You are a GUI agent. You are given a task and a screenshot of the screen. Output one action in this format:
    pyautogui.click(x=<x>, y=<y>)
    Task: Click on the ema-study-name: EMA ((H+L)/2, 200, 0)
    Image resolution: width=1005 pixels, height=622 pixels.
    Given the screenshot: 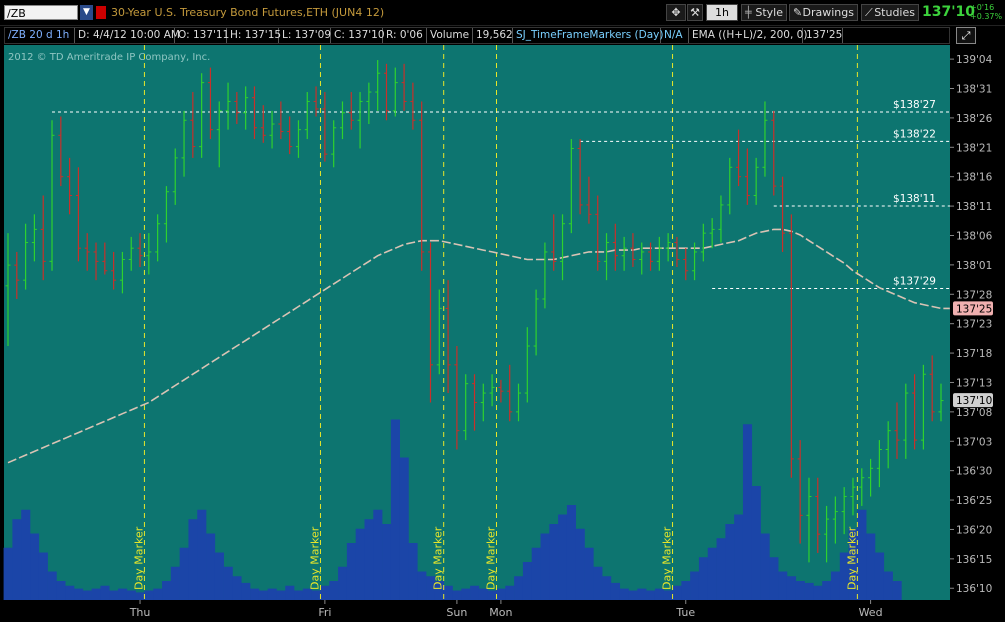 What is the action you would take?
    pyautogui.click(x=748, y=35)
    